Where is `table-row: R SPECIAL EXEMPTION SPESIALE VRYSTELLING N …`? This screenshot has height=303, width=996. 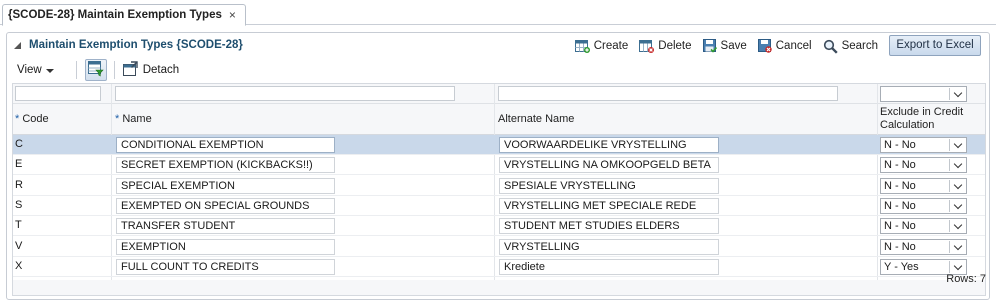 table-row: R SPECIAL EXEMPTION SPESIALE VRYSTELLING N … is located at coordinates (499, 186).